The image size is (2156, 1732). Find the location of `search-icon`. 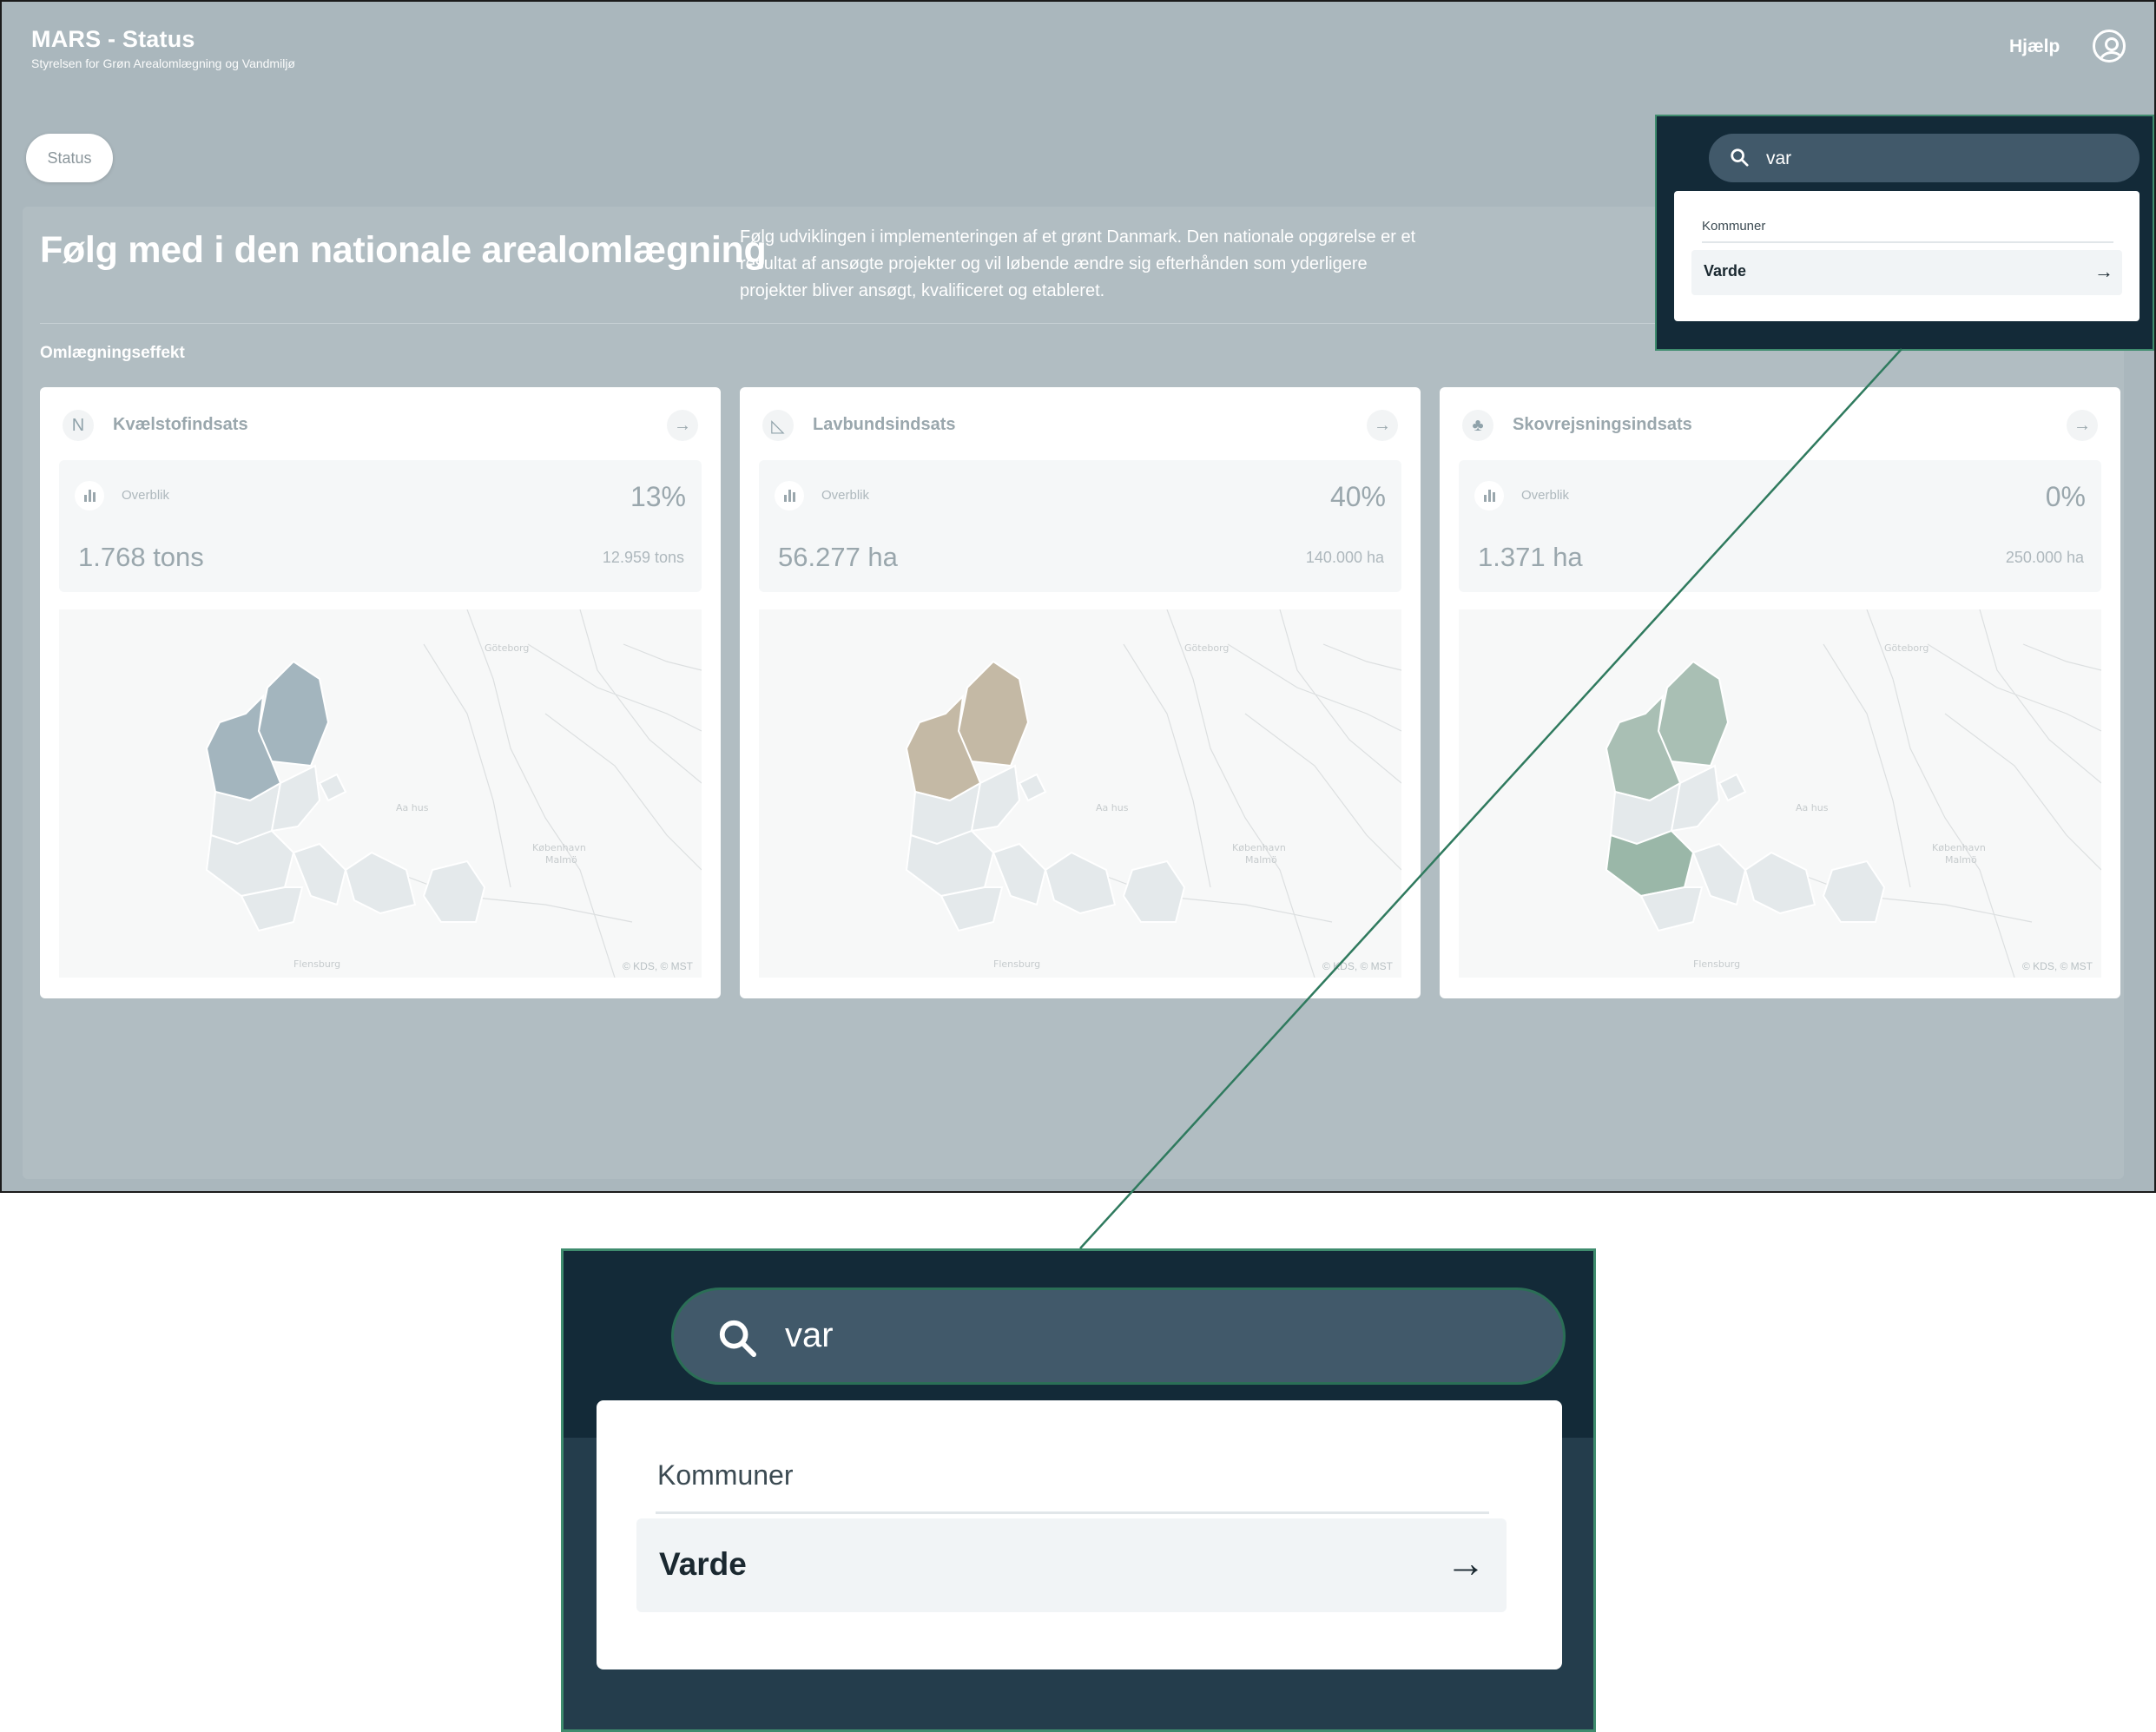

search-icon is located at coordinates (738, 1339).